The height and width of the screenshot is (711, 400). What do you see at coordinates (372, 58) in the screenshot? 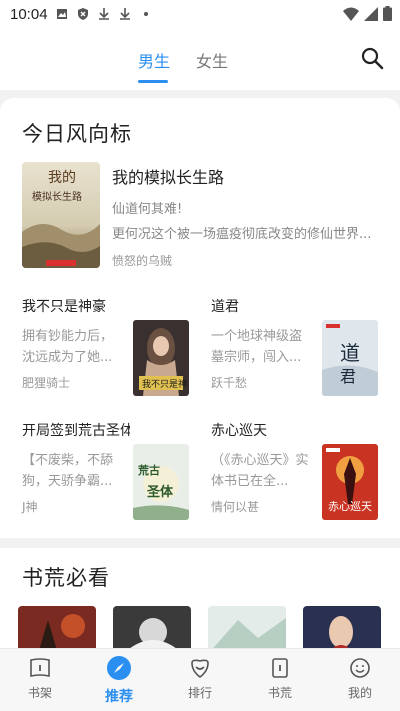
I see `search-icon` at bounding box center [372, 58].